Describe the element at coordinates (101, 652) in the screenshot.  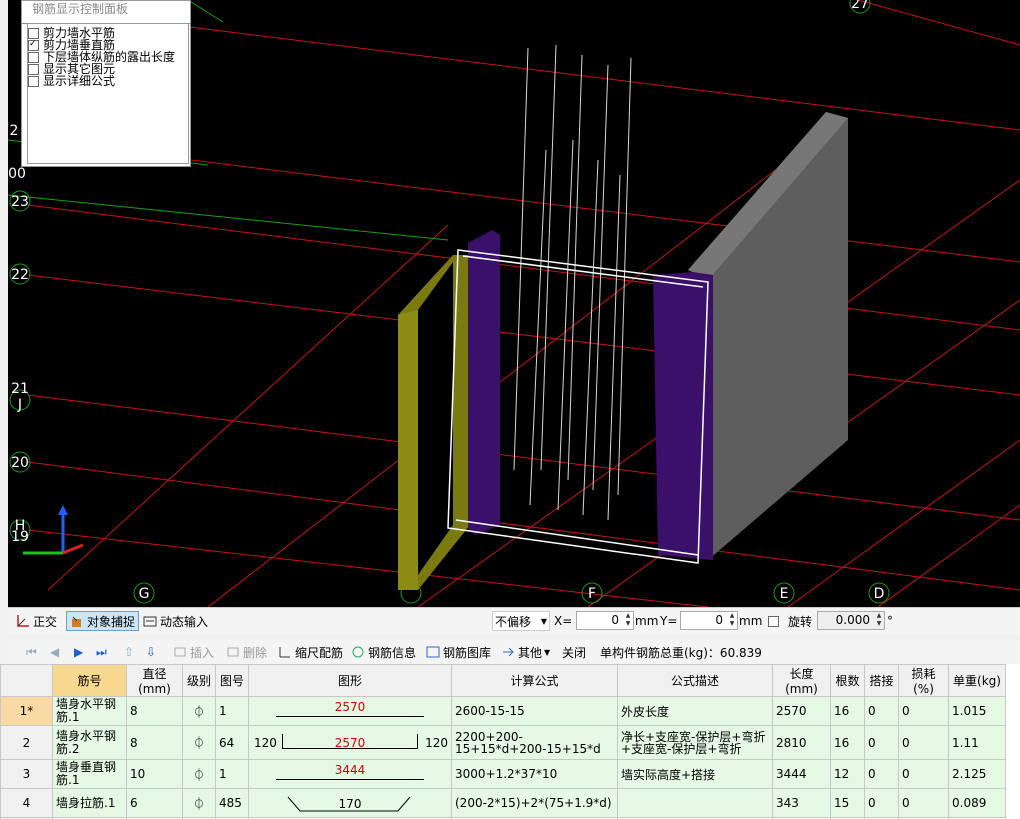
I see `last-record-icon: ⏭` at that location.